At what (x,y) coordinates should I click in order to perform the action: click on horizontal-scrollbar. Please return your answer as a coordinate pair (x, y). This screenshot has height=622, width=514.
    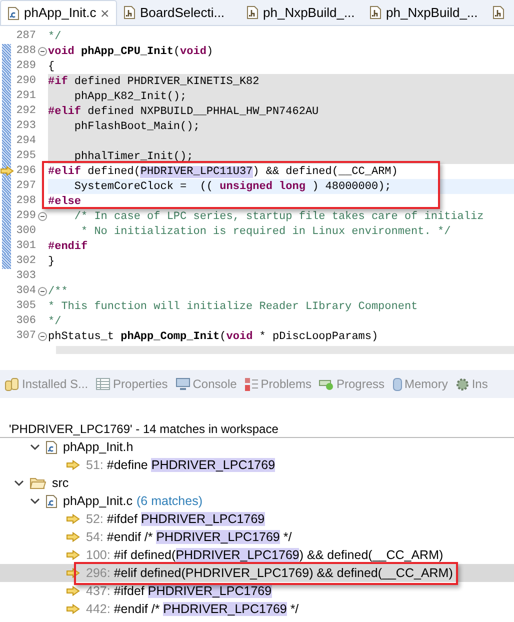
    Looking at the image, I should click on (285, 350).